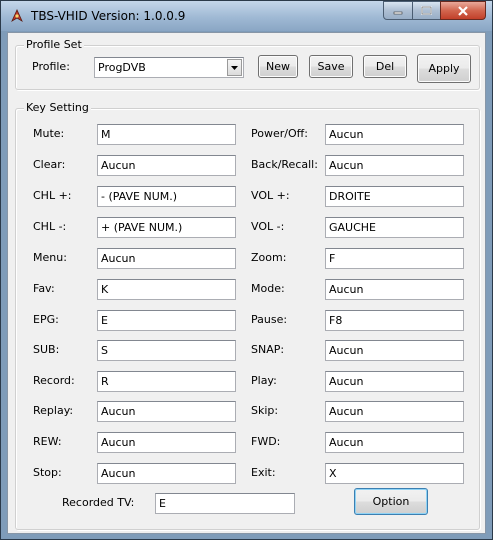 The image size is (493, 540). I want to click on new-button-label: New, so click(278, 66).